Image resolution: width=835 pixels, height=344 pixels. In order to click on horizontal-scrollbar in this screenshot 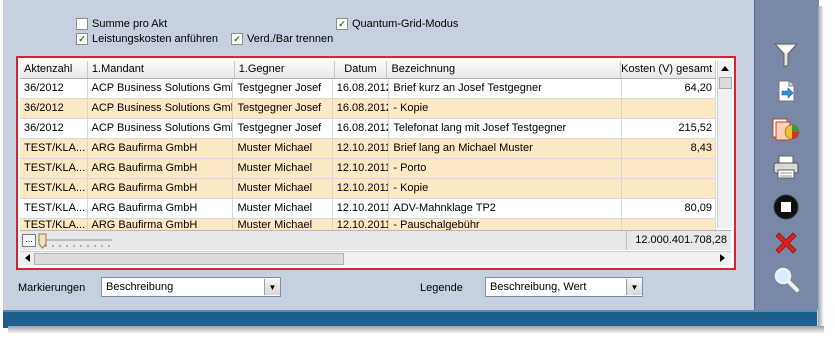, I will do `click(375, 258)`.